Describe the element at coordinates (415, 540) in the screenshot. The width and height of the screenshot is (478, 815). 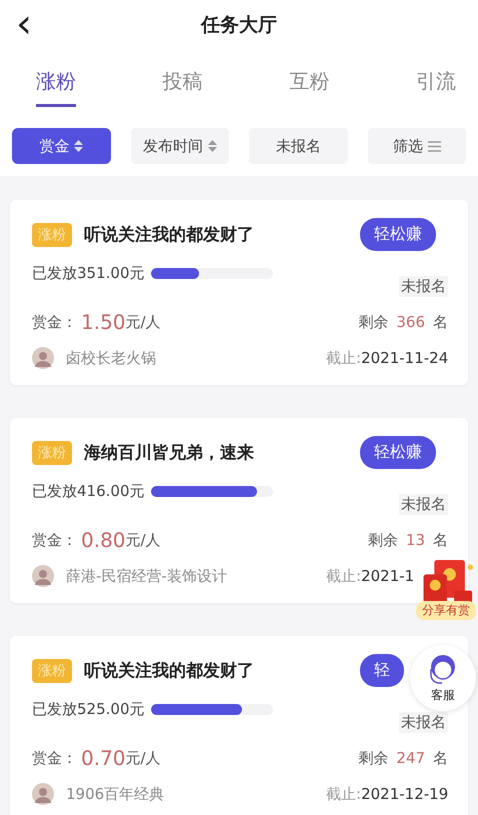
I see `remaining-count: 13` at that location.